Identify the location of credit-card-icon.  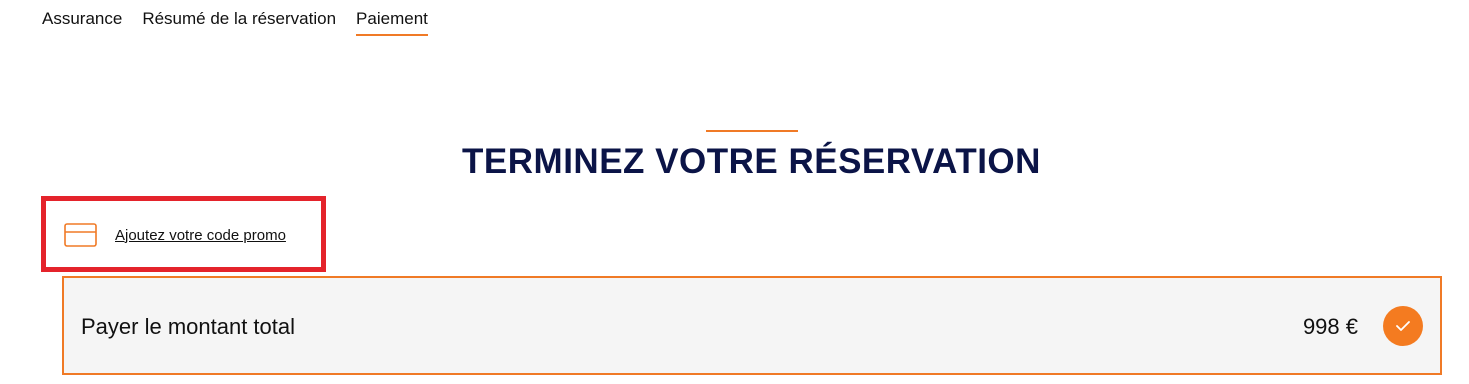
(80, 235).